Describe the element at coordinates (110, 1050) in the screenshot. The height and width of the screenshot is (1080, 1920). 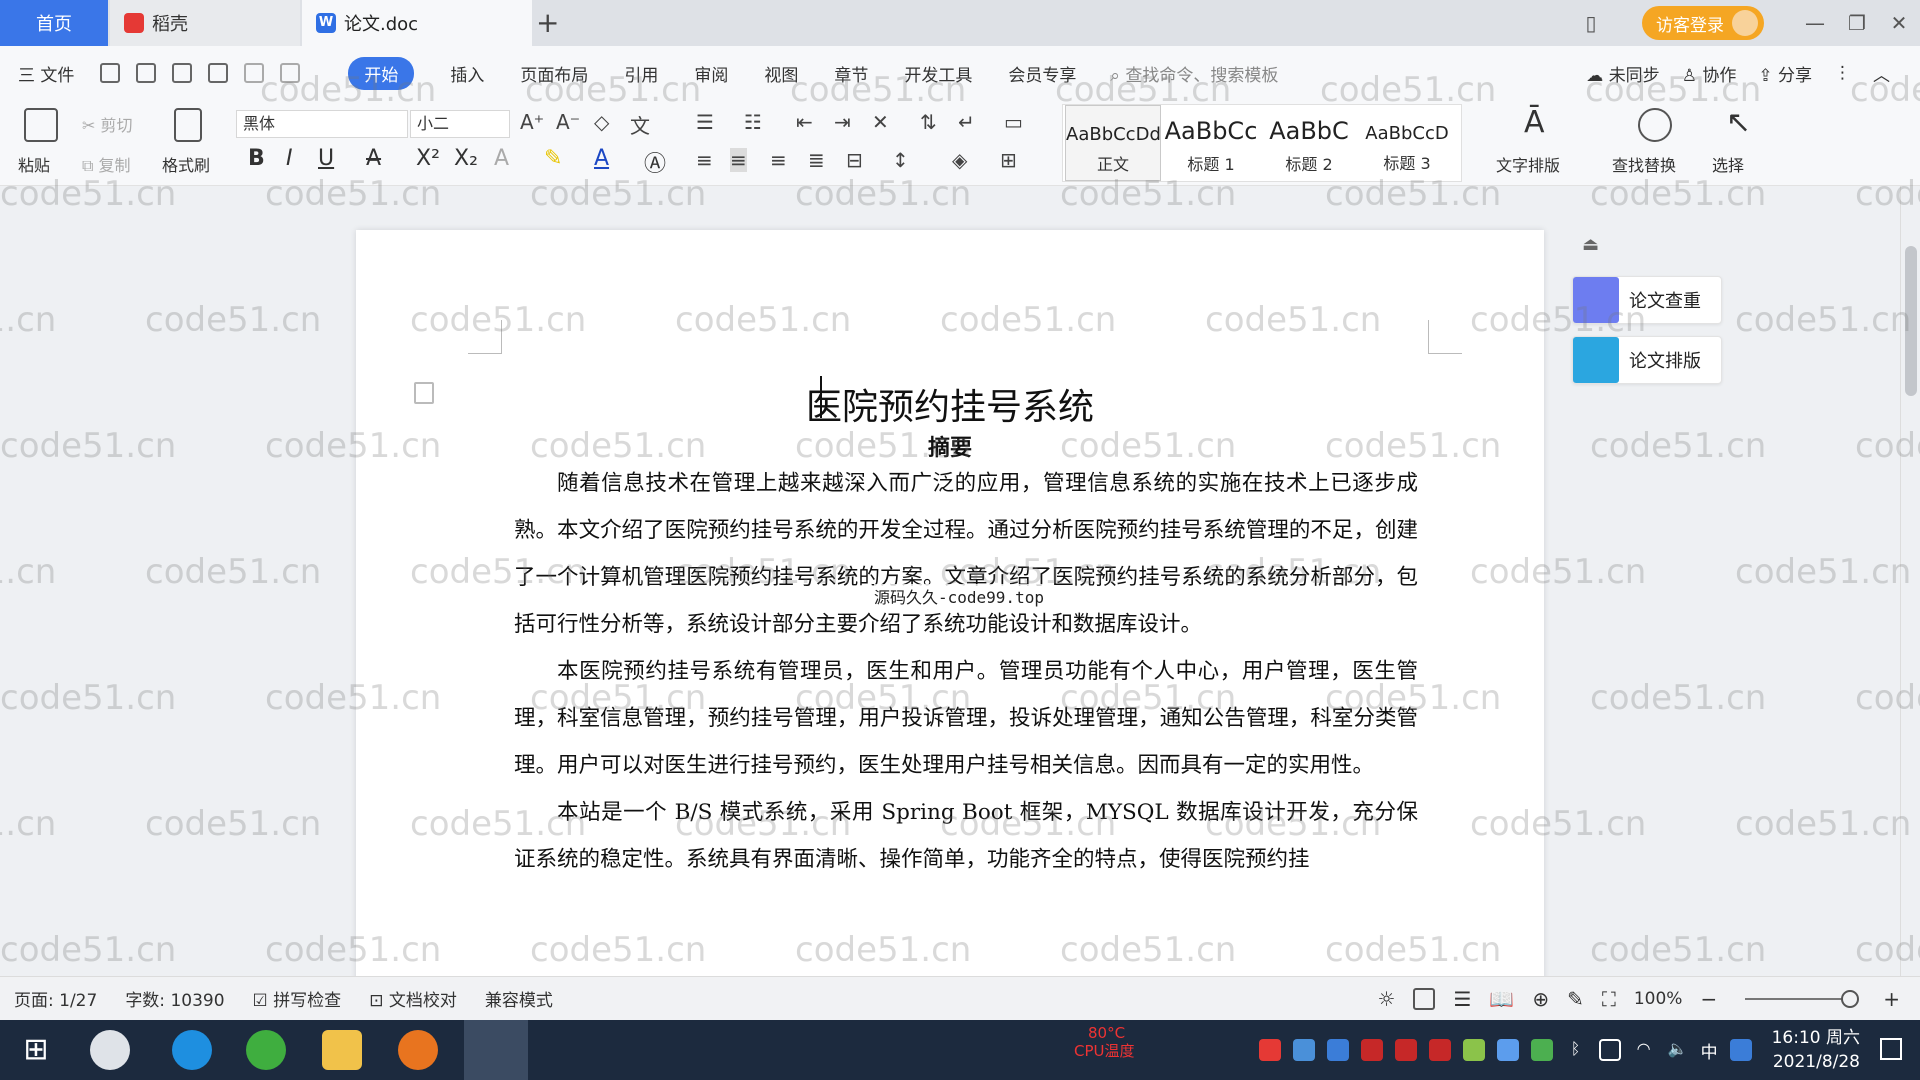
I see `fan-app-icon` at that location.